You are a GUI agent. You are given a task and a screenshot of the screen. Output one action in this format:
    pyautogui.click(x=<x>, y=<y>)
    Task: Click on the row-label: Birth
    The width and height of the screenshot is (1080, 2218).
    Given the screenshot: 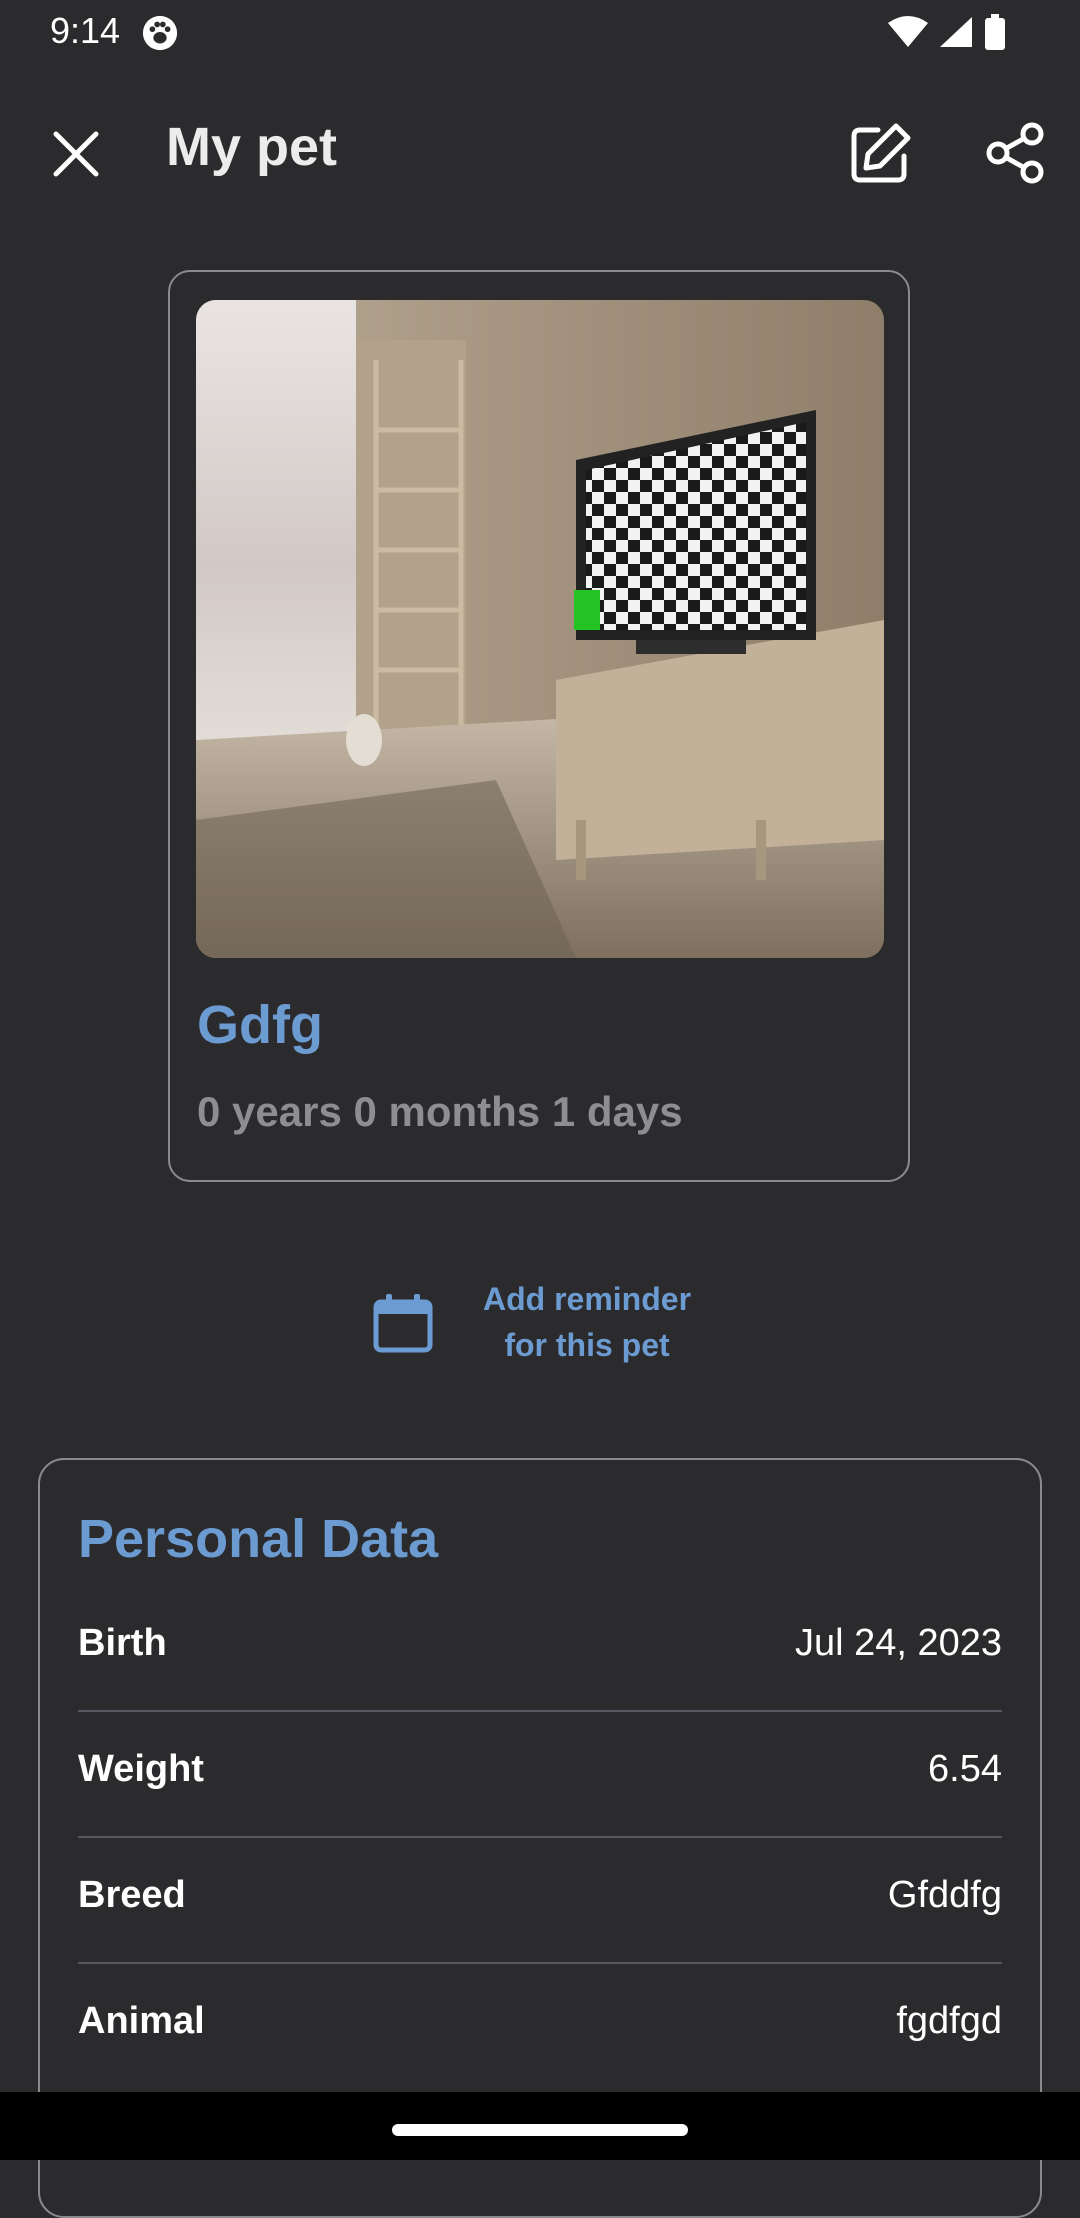 What is the action you would take?
    pyautogui.click(x=122, y=1643)
    